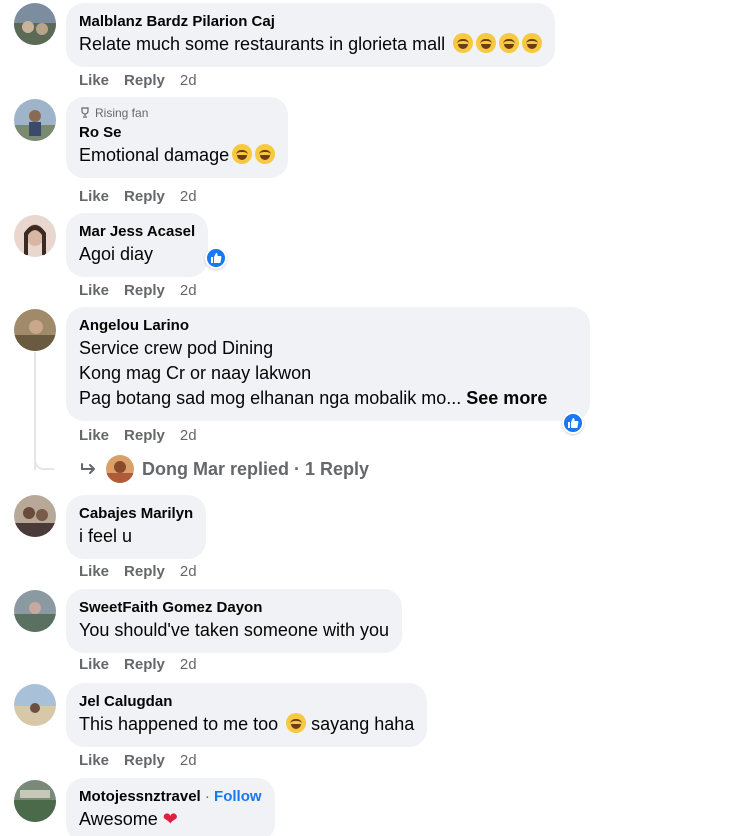 The height and width of the screenshot is (836, 750). What do you see at coordinates (310, 22) in the screenshot?
I see `comment-author: Malblanz Bardz Pilarion Caj` at bounding box center [310, 22].